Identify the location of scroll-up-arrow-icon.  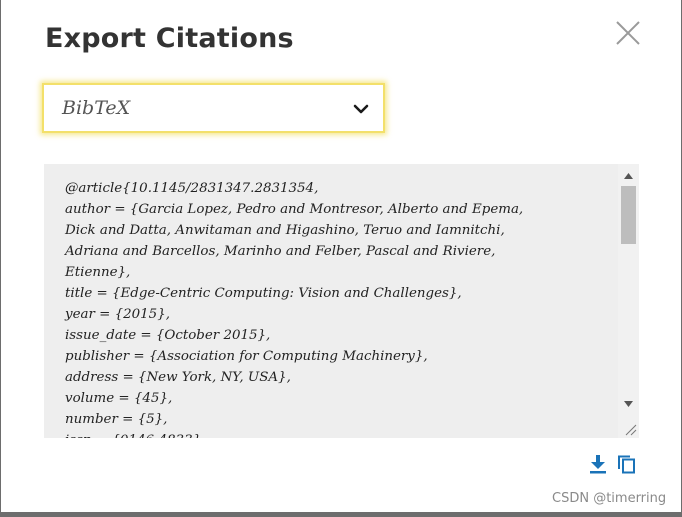
(628, 176).